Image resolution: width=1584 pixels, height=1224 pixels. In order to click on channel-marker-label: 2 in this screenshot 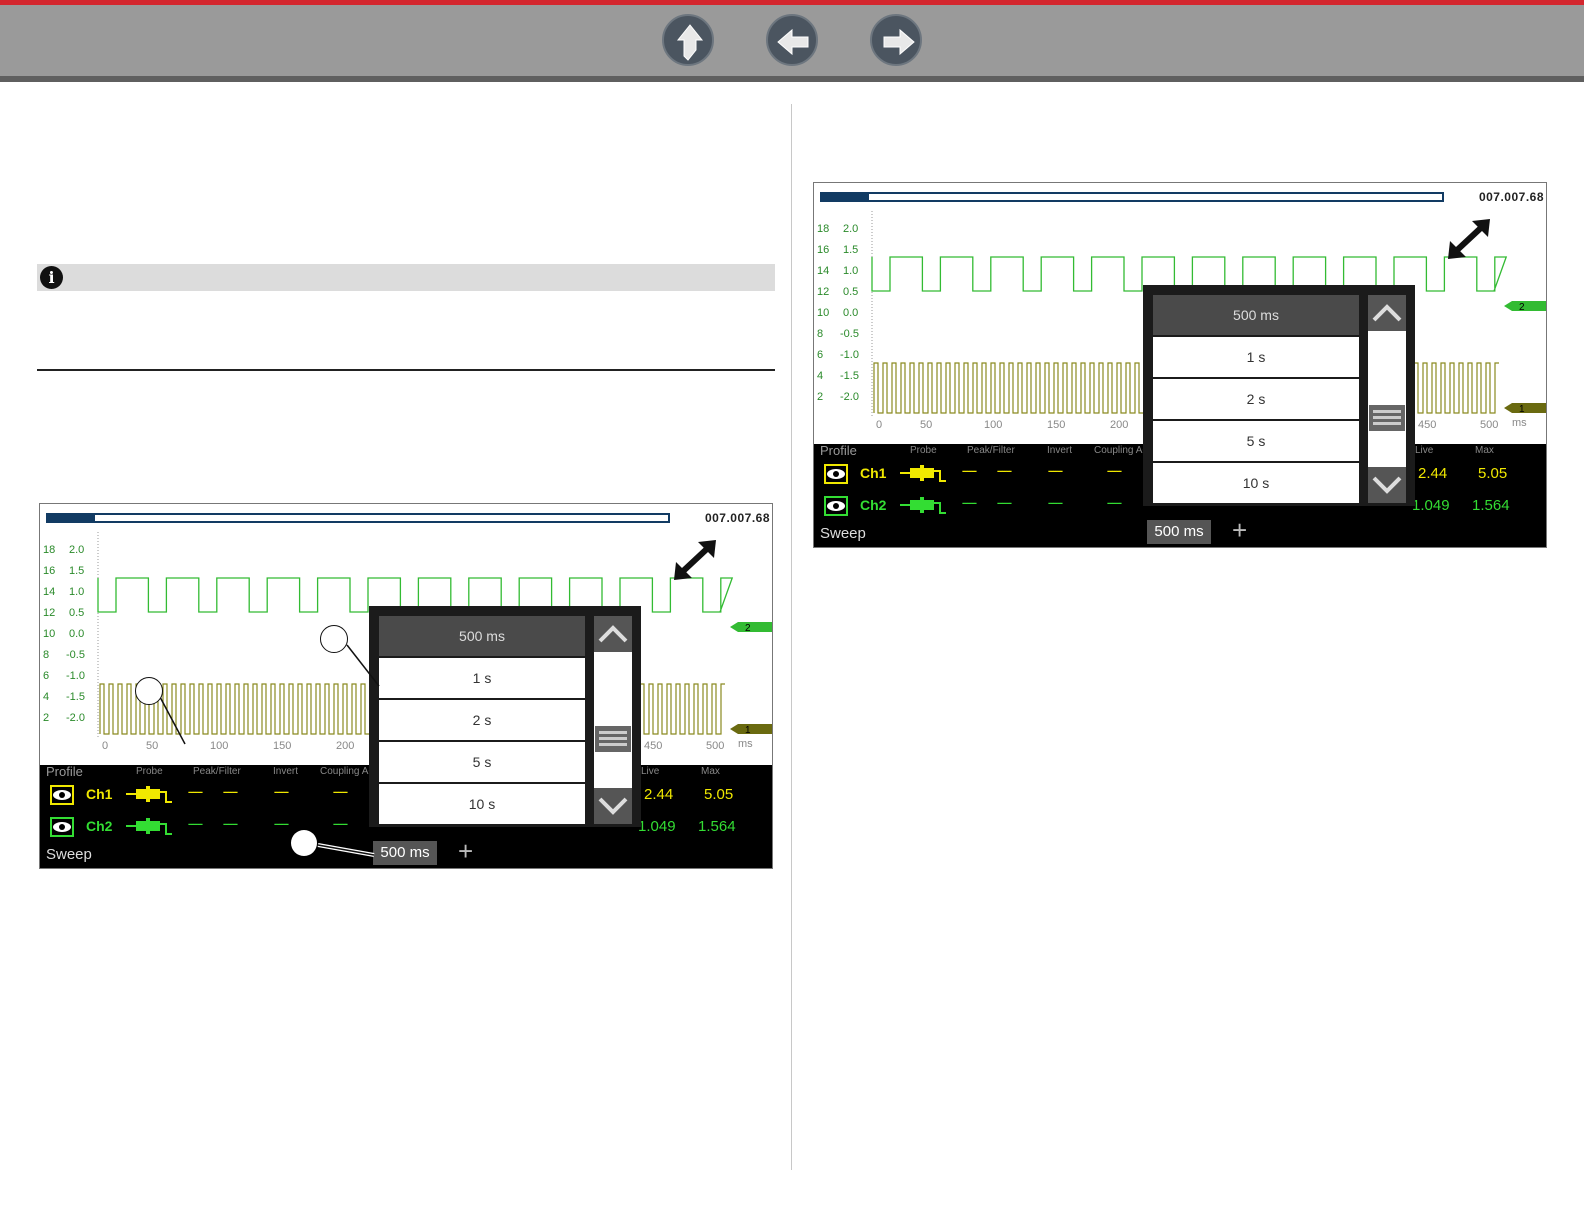, I will do `click(1522, 307)`.